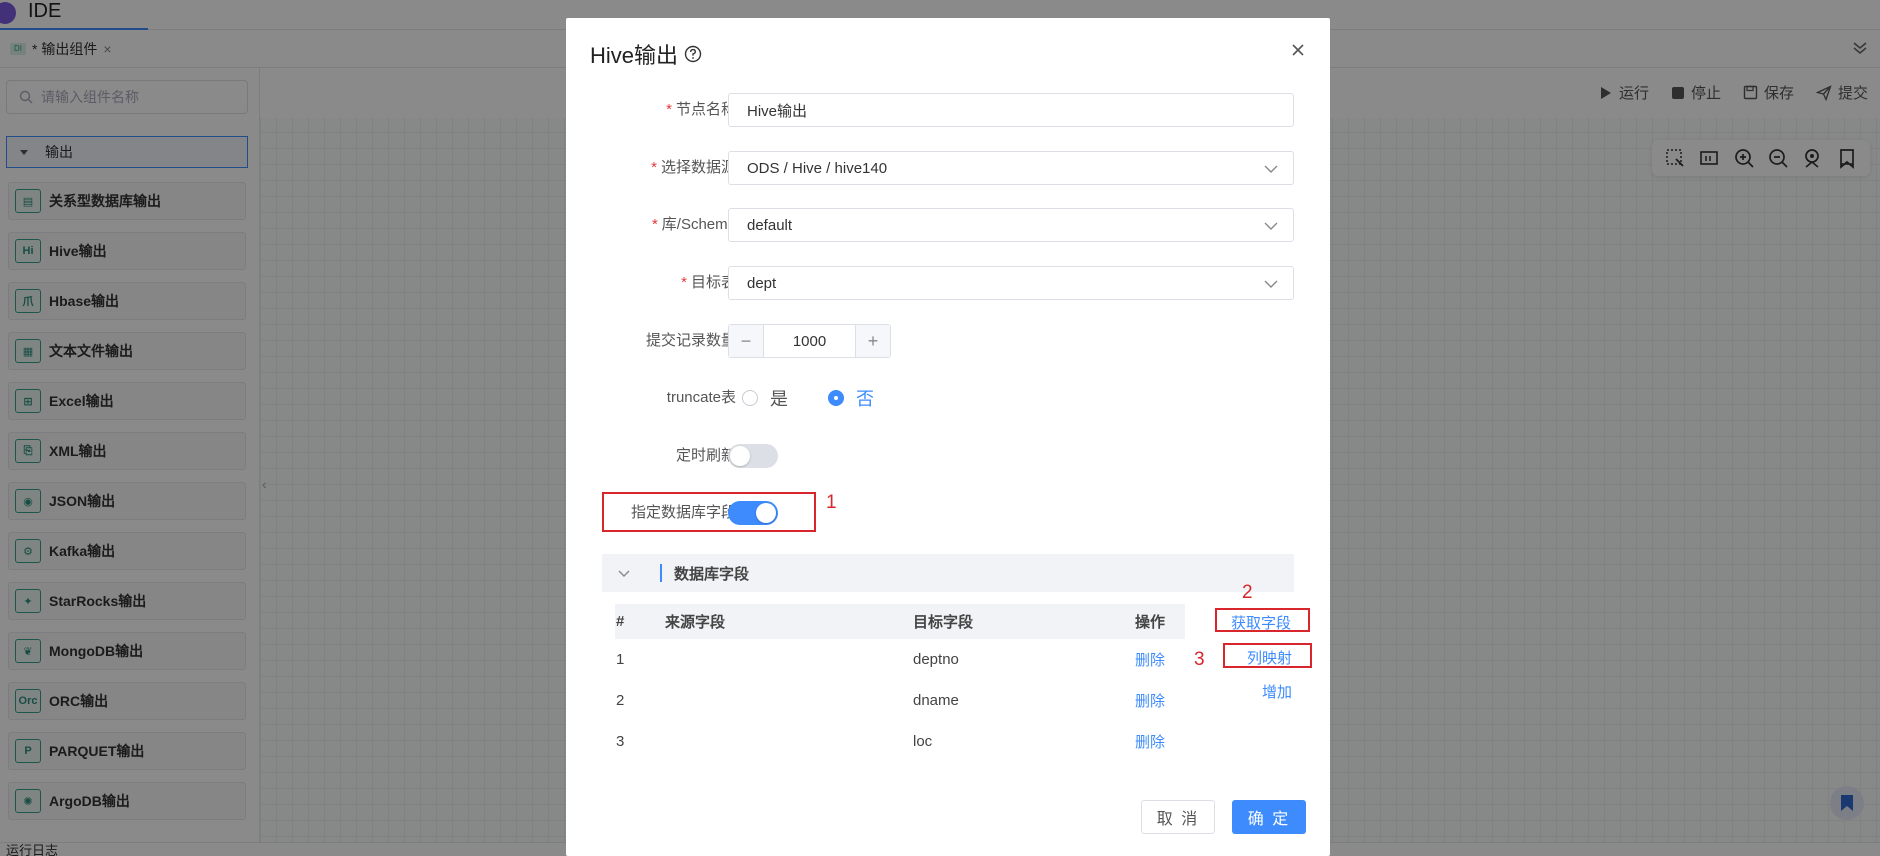 The height and width of the screenshot is (856, 1880). I want to click on datasource-row: * 选择数据源 ODS / Hive / hive140, so click(948, 168).